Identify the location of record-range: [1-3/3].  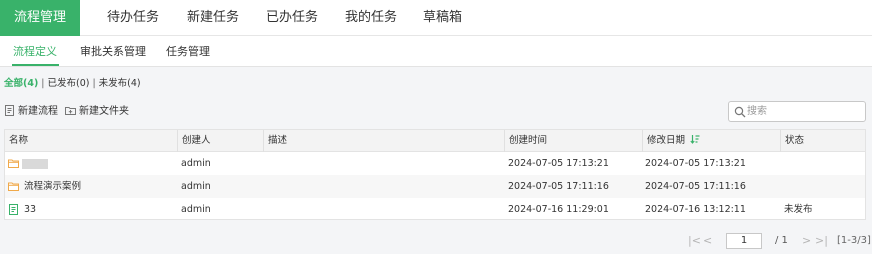
(854, 240).